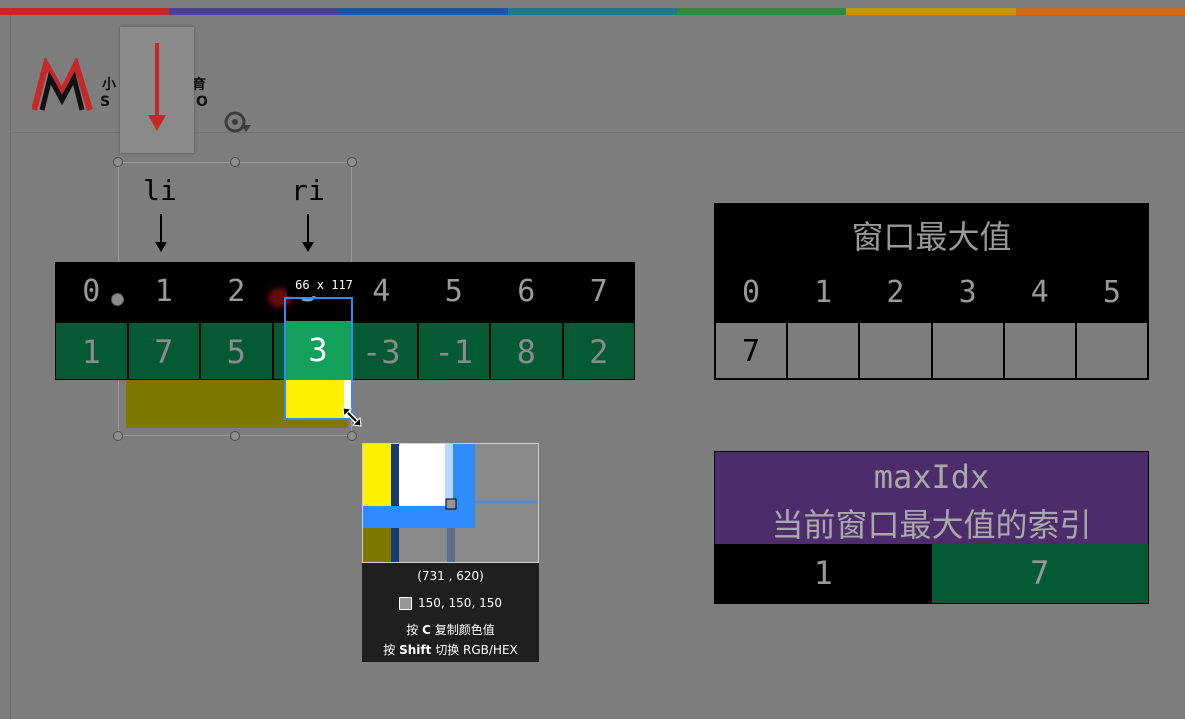 The width and height of the screenshot is (1185, 719). I want to click on rotate-handle, so click(117, 299).